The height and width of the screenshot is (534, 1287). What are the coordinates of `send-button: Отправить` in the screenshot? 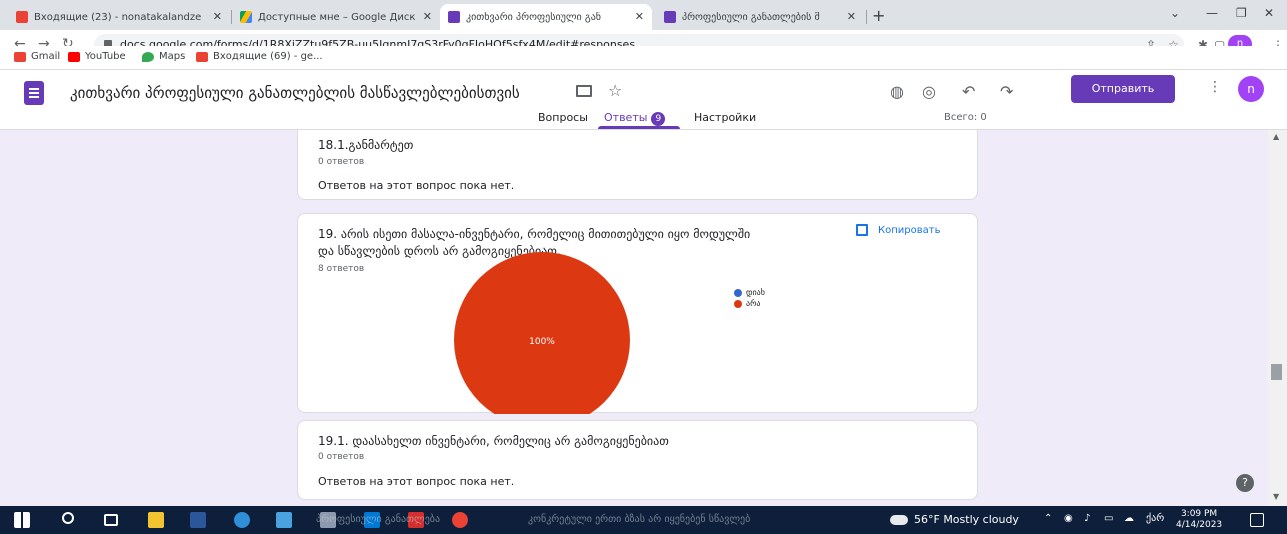 It's located at (1123, 89).